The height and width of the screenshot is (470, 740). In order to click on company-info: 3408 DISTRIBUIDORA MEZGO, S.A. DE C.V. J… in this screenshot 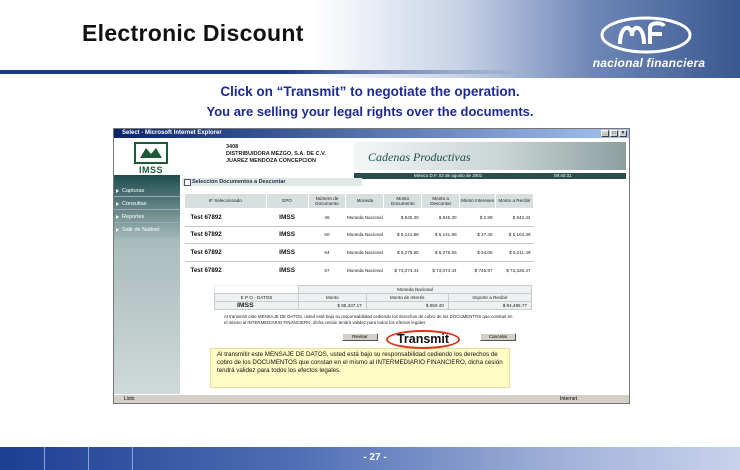, I will do `click(276, 154)`.